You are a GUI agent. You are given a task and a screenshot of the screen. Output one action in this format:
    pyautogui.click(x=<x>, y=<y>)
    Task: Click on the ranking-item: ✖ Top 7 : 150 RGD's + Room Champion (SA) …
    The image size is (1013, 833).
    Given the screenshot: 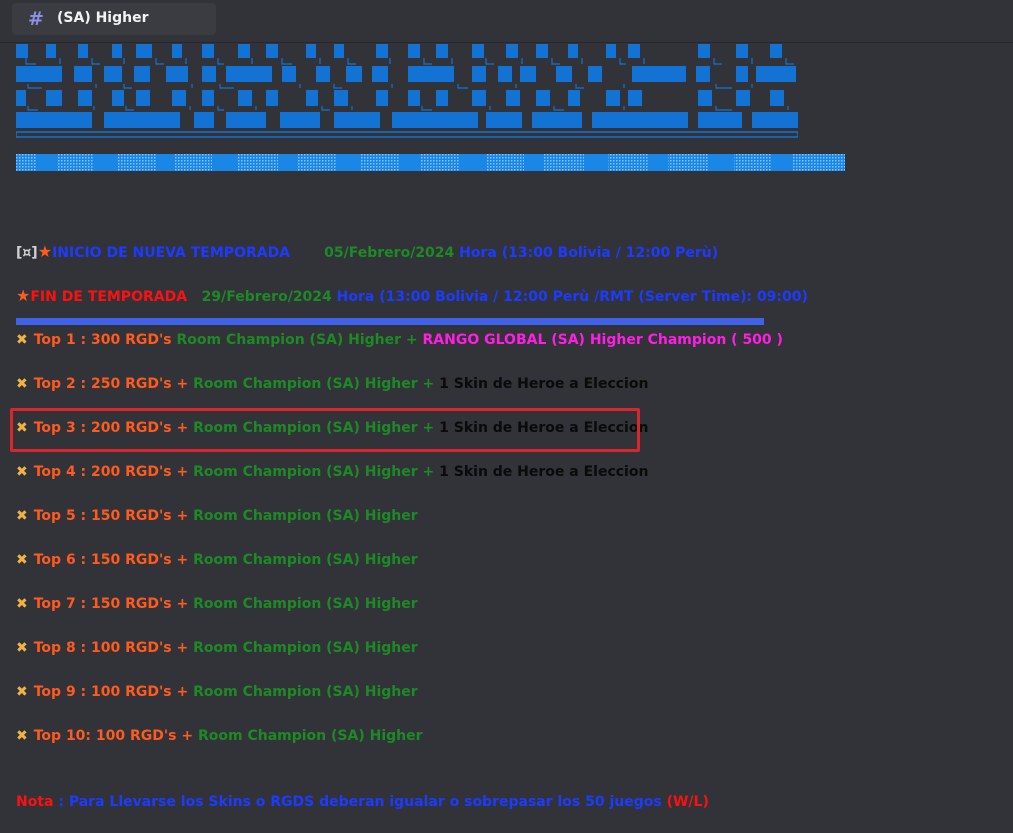 What is the action you would take?
    pyautogui.click(x=217, y=604)
    